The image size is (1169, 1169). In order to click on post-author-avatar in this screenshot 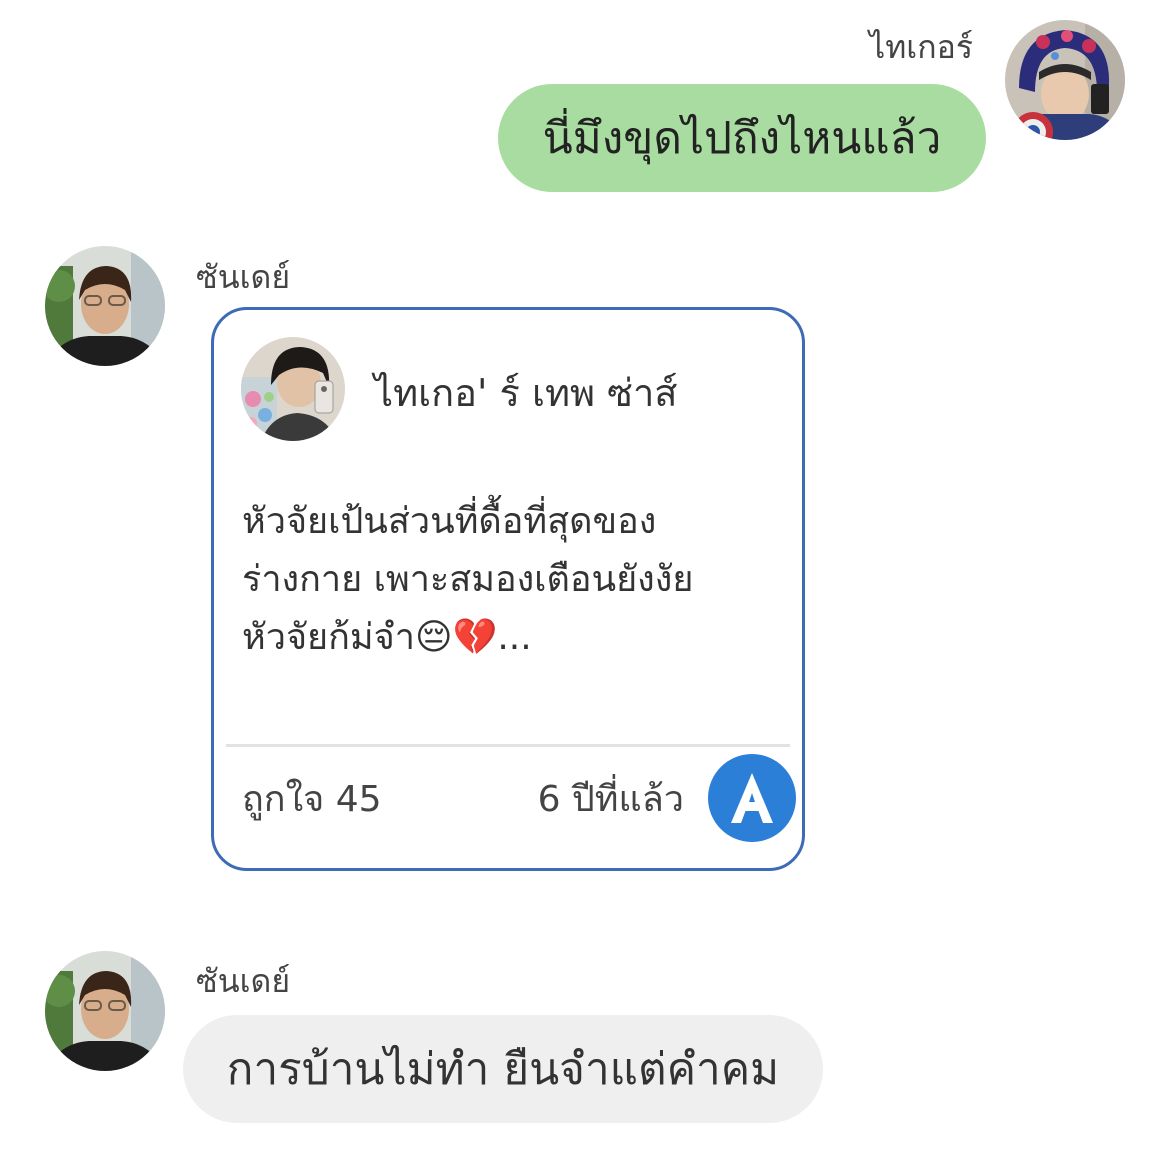, I will do `click(293, 389)`.